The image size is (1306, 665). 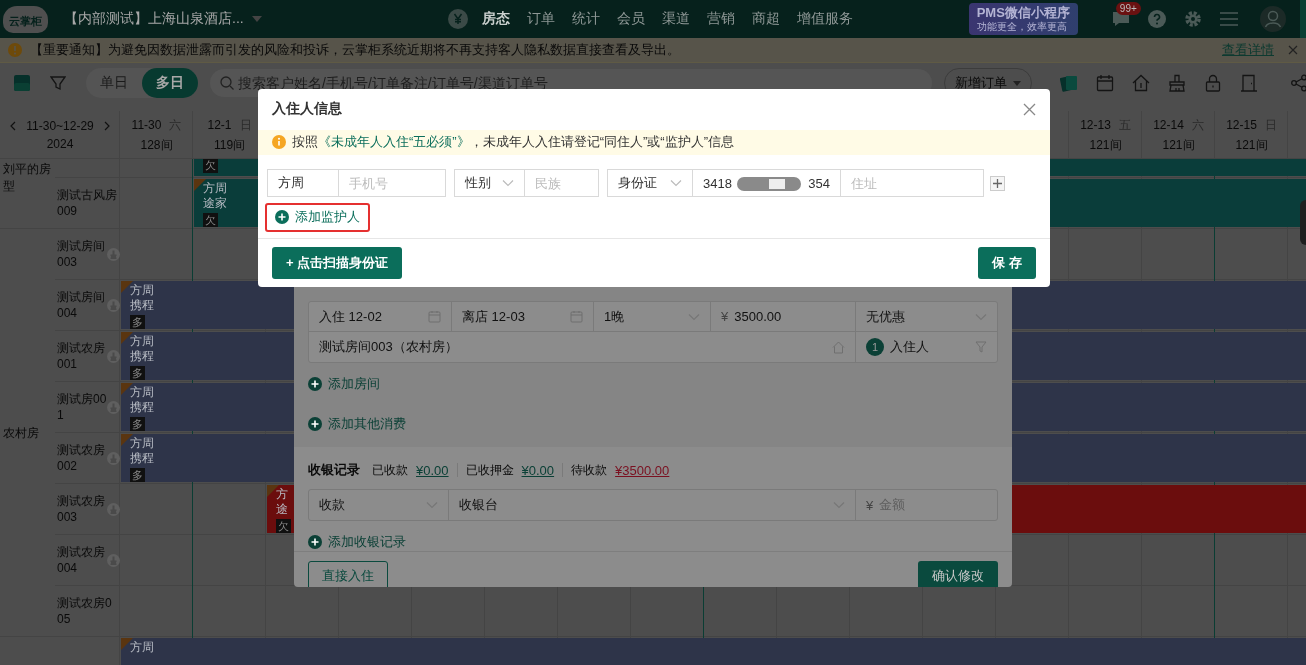 I want to click on discount-select: 无优惠, so click(x=926, y=317).